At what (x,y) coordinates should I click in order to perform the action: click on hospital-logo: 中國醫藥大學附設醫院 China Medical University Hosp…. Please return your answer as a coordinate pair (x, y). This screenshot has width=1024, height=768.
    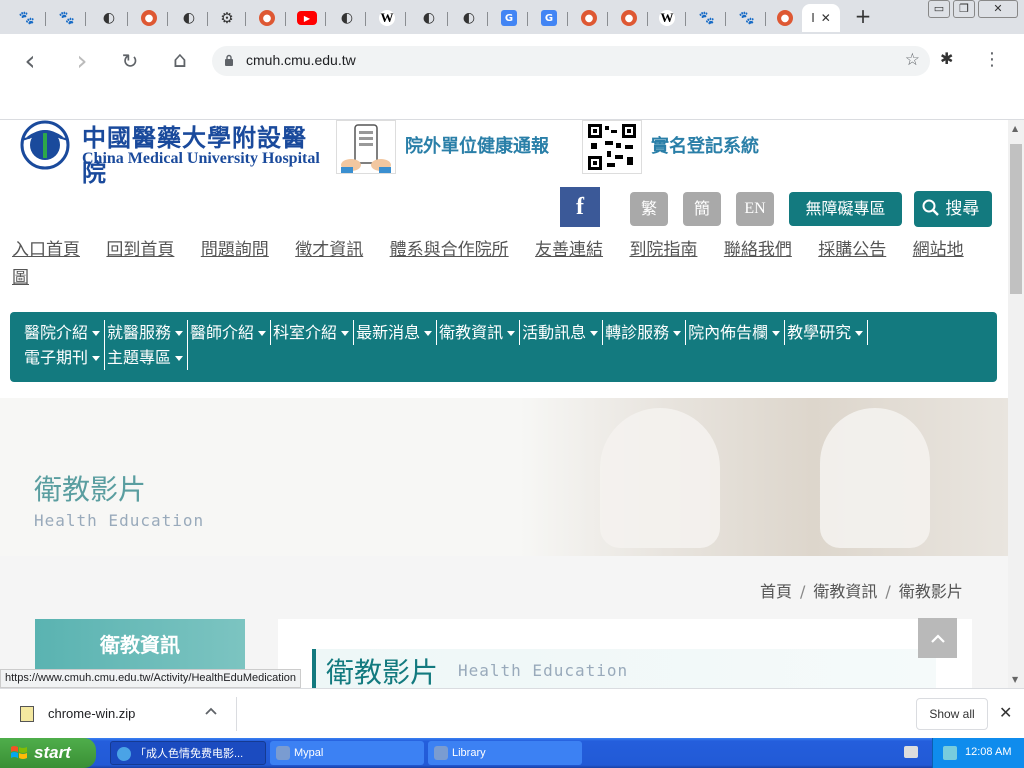
    Looking at the image, I should click on (170, 153).